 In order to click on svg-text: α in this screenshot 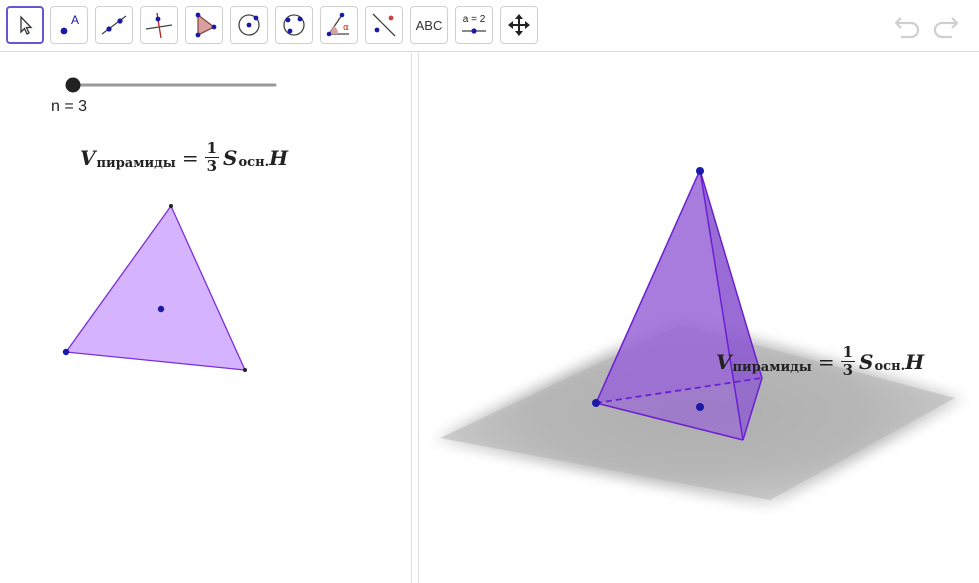, I will do `click(346, 28)`.